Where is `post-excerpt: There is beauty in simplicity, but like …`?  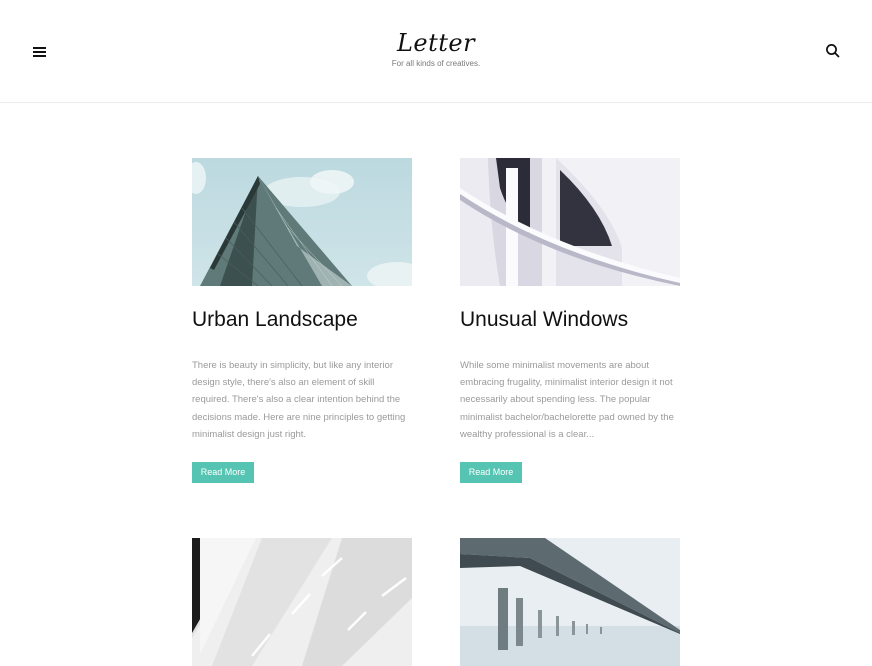 post-excerpt: There is beauty in simplicity, but like … is located at coordinates (299, 400).